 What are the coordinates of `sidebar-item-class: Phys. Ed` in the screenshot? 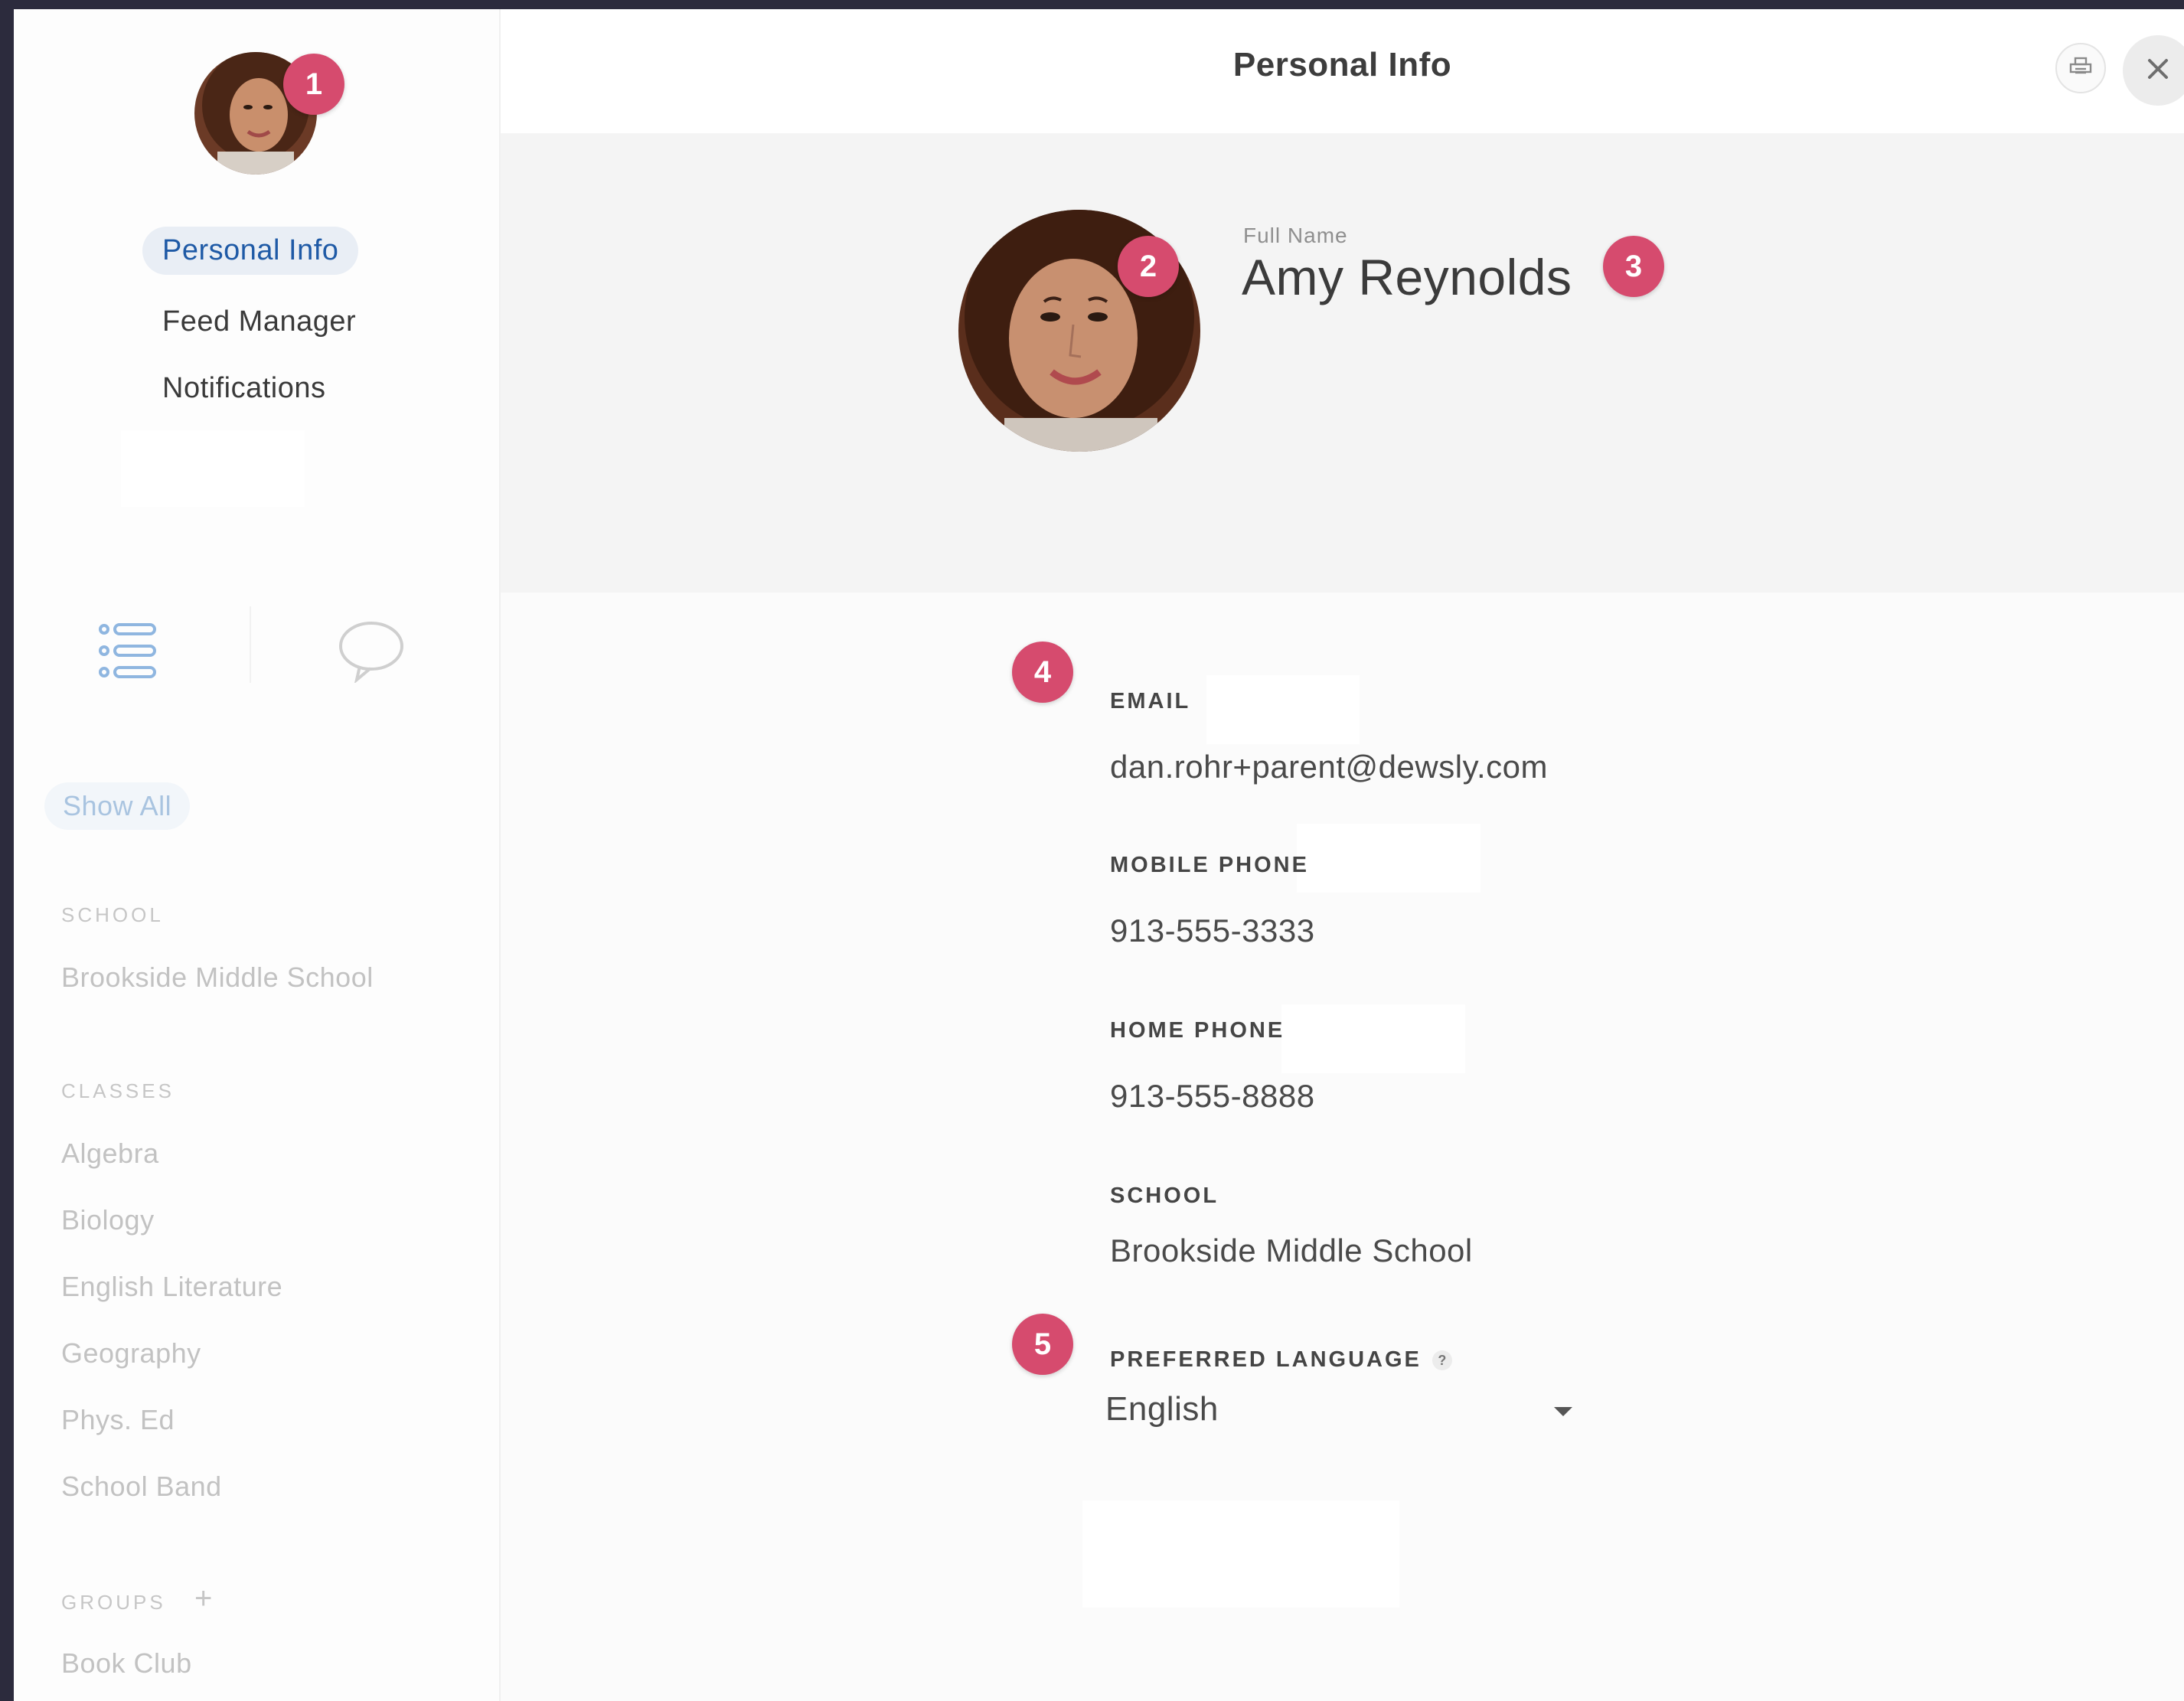 It's located at (118, 1420).